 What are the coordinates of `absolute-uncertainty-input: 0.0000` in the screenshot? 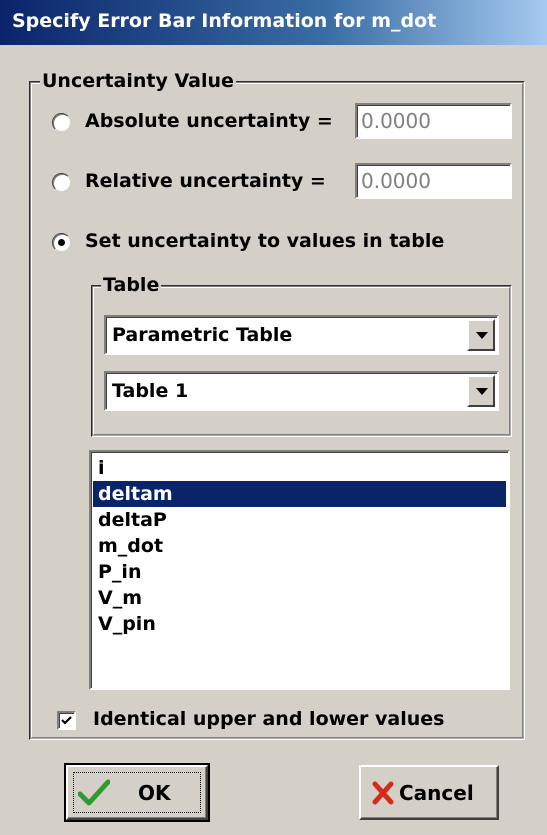 It's located at (433, 121).